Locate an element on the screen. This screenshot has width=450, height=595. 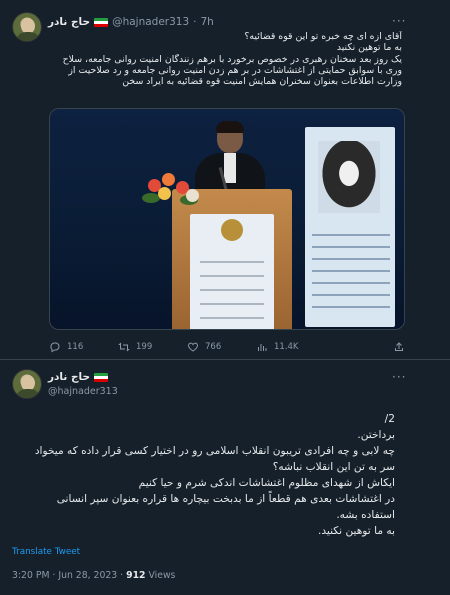
share-icon is located at coordinates (399, 346).